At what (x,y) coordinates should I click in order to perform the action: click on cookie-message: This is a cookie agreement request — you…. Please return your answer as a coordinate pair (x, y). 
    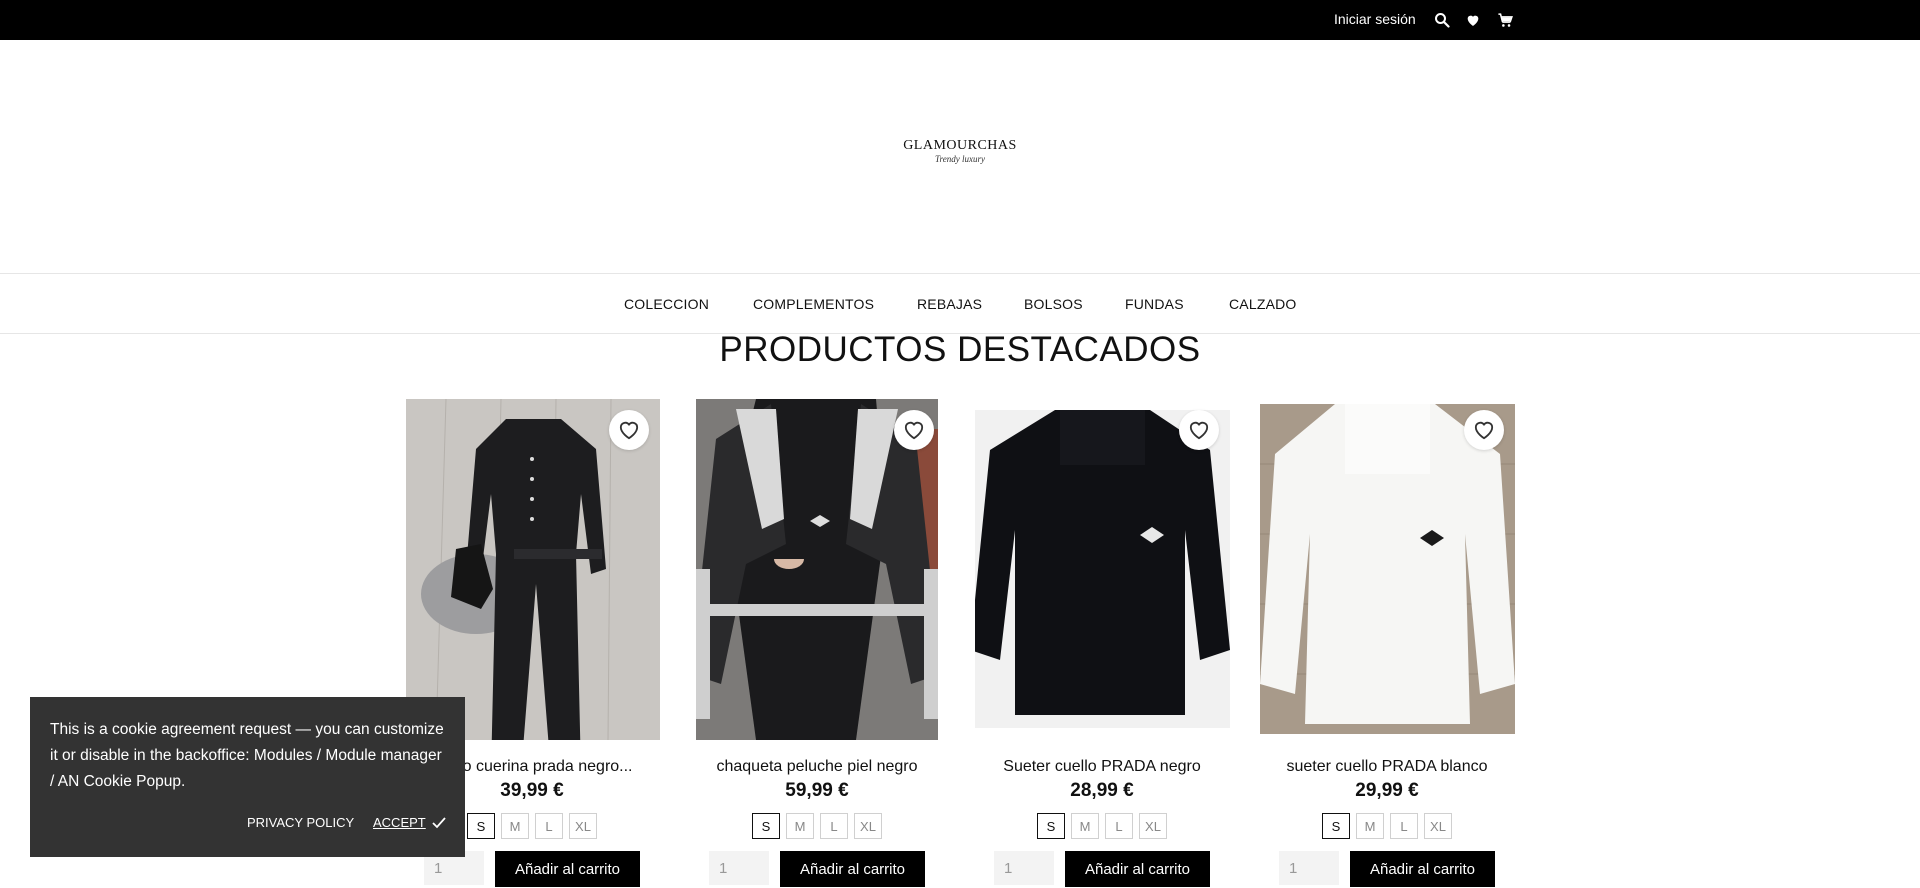
    Looking at the image, I should click on (247, 755).